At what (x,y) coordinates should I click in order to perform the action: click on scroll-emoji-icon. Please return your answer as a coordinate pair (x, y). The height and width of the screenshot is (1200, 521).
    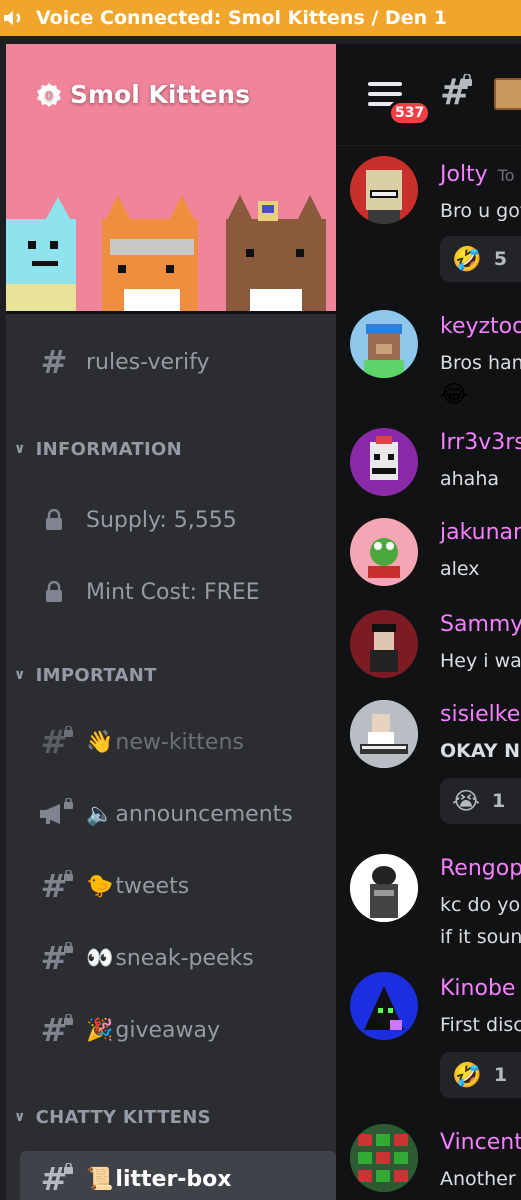
    Looking at the image, I should click on (507, 94).